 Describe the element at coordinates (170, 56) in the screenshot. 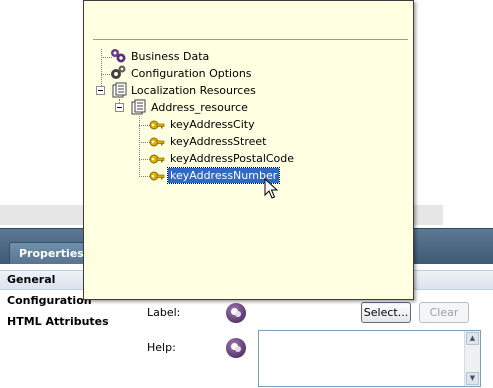

I see `tree-item-business-data: Business Data` at that location.